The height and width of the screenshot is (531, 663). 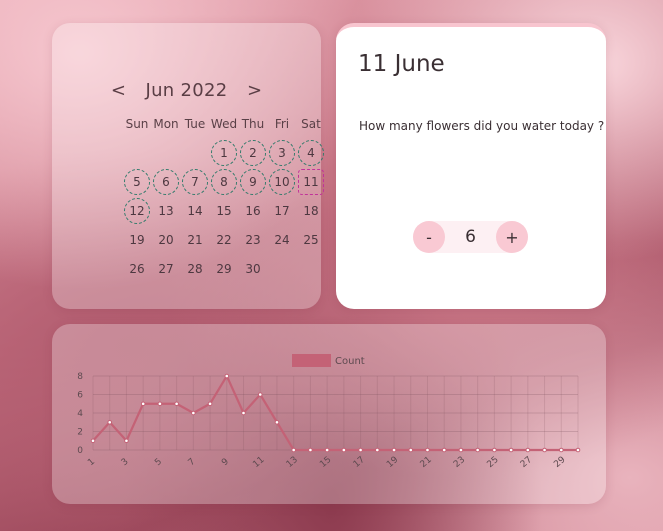 I want to click on calendar-header: < Jun 2022 >, so click(x=186, y=90).